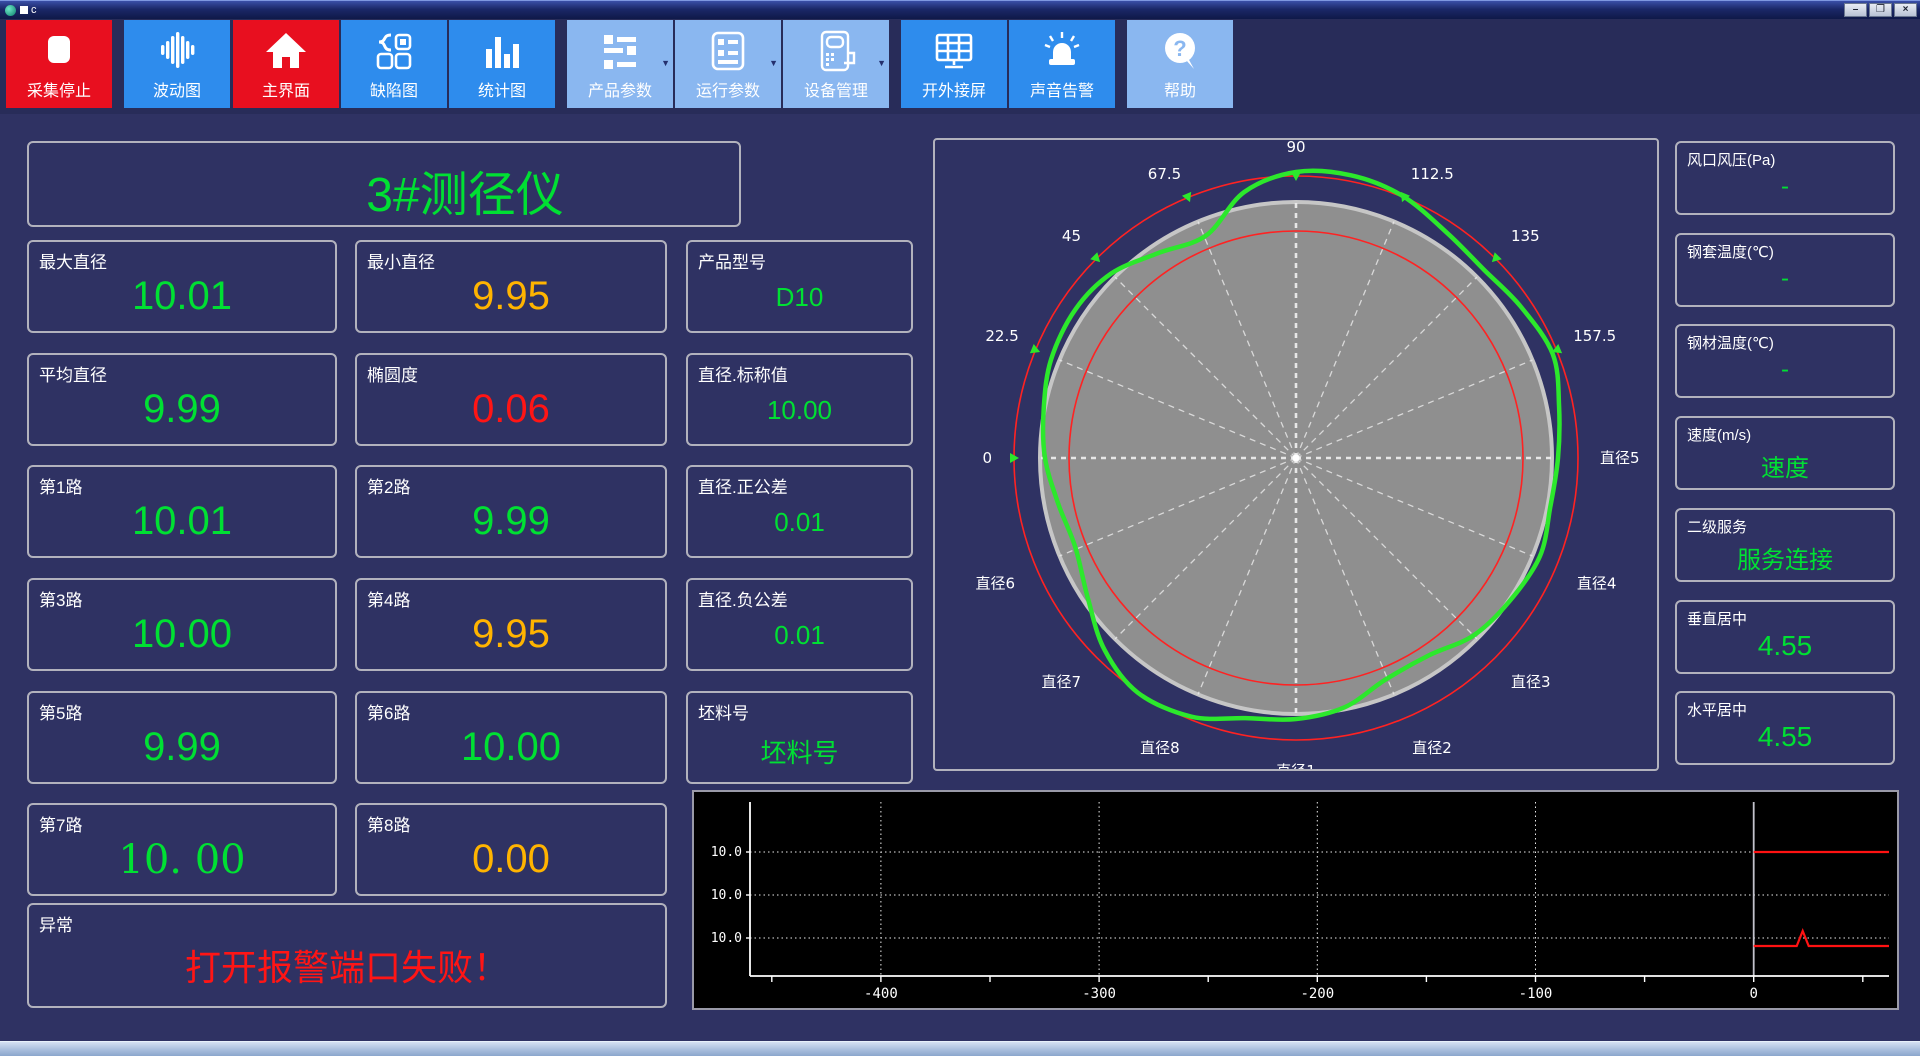  What do you see at coordinates (1905, 10) in the screenshot?
I see `close-button: ×` at bounding box center [1905, 10].